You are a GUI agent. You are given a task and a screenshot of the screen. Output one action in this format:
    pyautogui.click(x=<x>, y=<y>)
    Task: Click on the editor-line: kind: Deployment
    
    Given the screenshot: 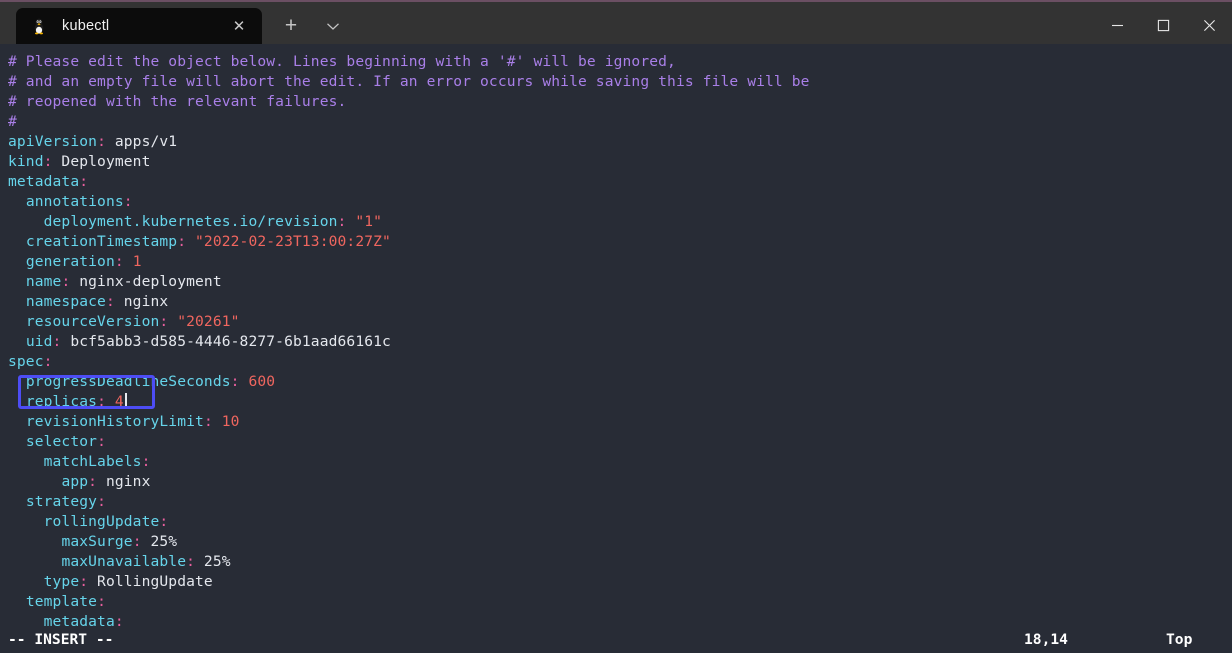 What is the action you would take?
    pyautogui.click(x=620, y=162)
    